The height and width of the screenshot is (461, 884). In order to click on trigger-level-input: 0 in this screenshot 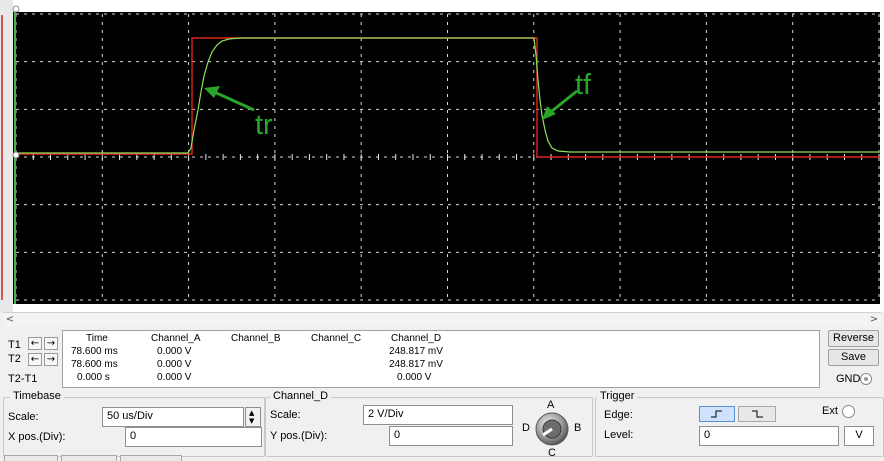, I will do `click(769, 436)`.